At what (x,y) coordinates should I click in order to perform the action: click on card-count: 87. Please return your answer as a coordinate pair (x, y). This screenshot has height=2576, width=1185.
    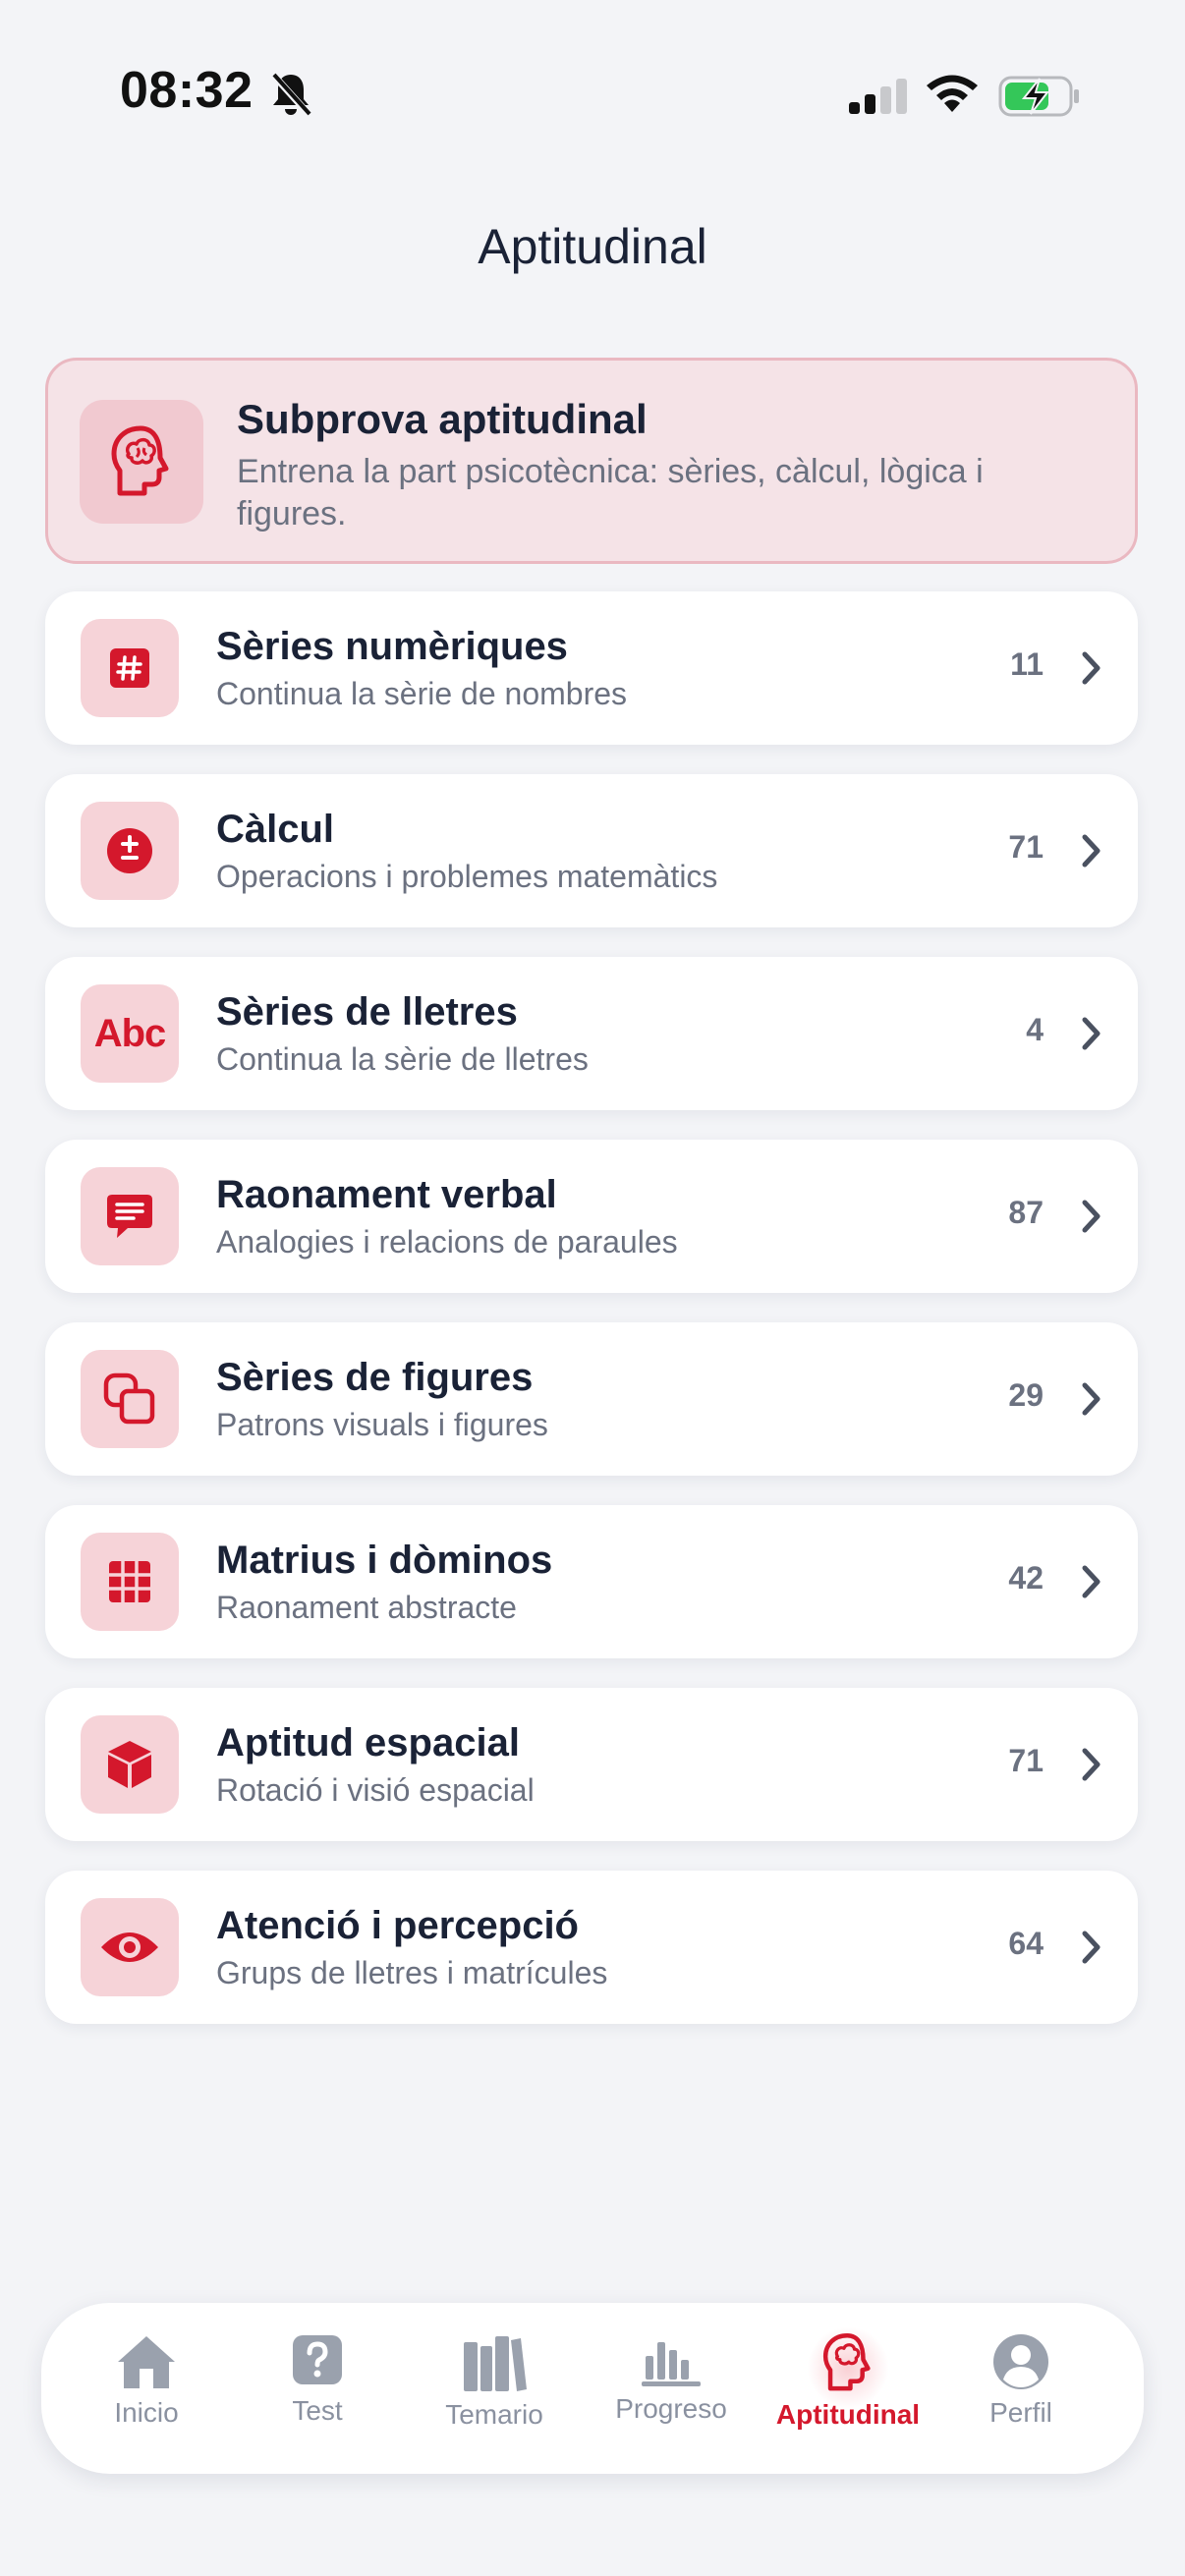
    Looking at the image, I should click on (1026, 1212).